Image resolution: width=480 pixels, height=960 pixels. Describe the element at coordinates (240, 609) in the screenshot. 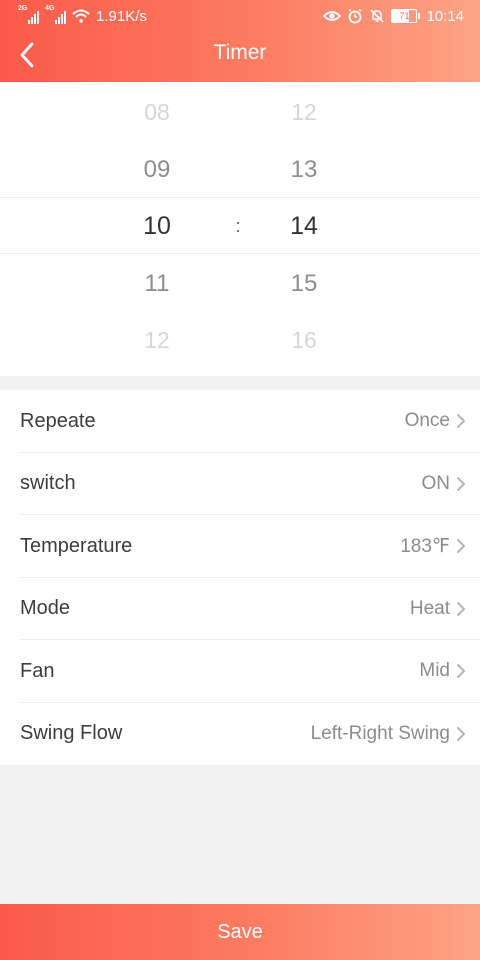

I see `setting-row-mode: Mode Heat` at that location.